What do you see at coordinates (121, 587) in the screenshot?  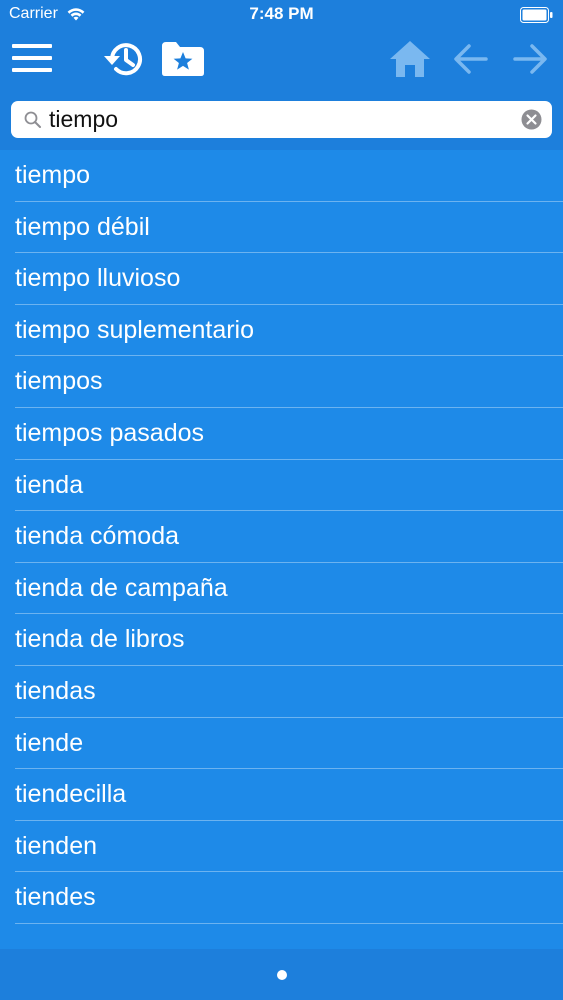 I see `list-item-label: tienda de campaña` at bounding box center [121, 587].